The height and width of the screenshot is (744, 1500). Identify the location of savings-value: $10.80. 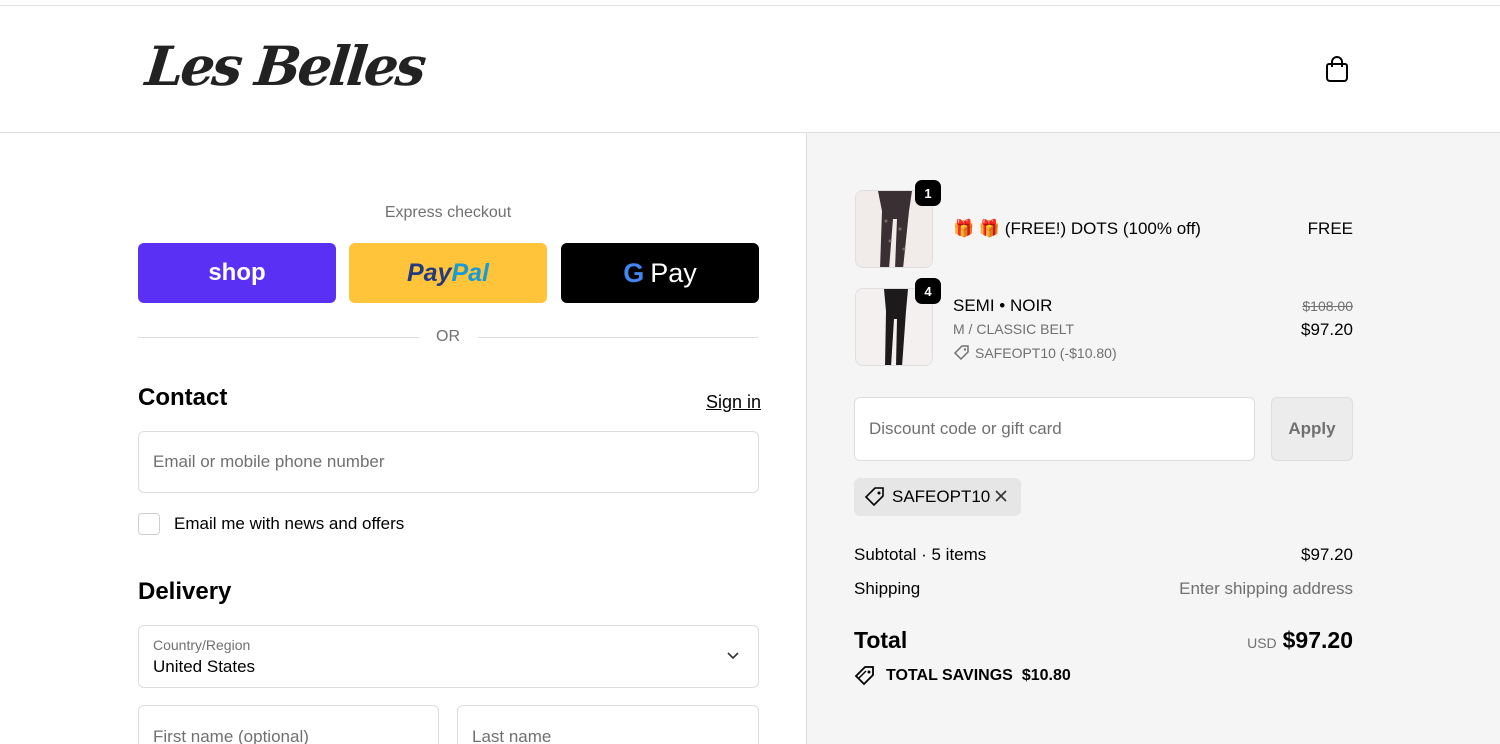
(1046, 675).